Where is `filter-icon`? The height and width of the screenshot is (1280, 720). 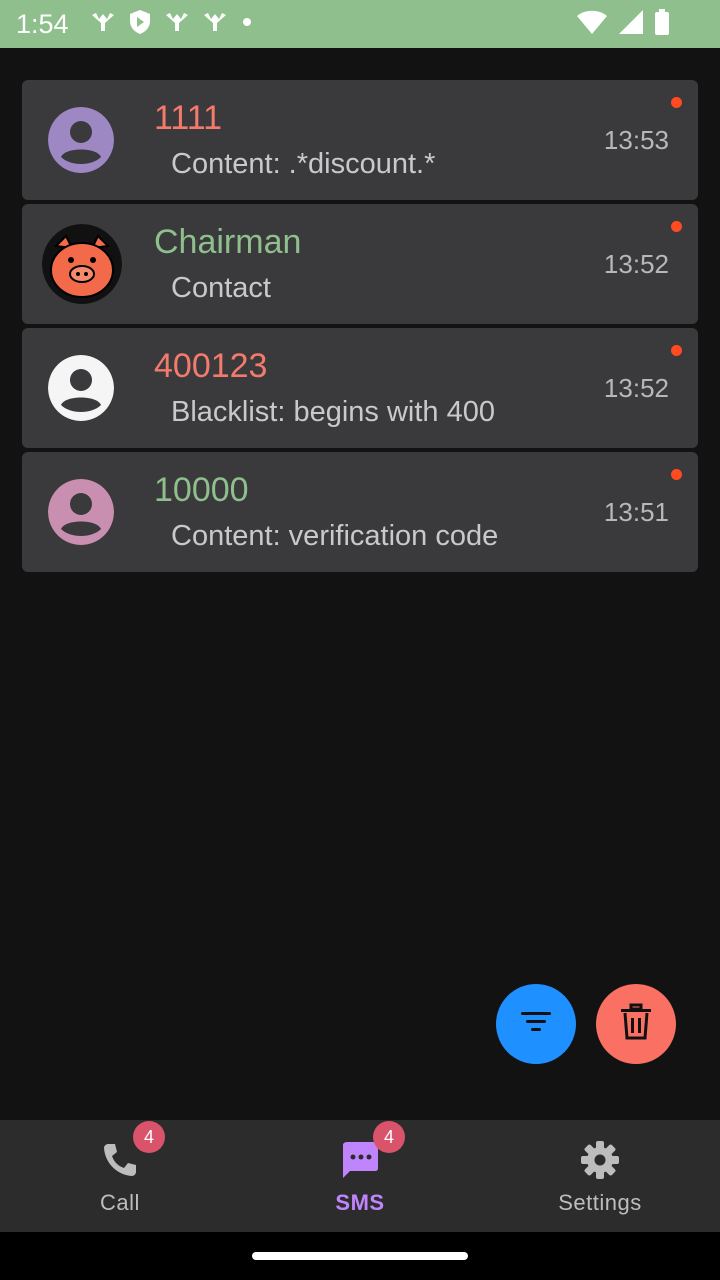 filter-icon is located at coordinates (536, 1024).